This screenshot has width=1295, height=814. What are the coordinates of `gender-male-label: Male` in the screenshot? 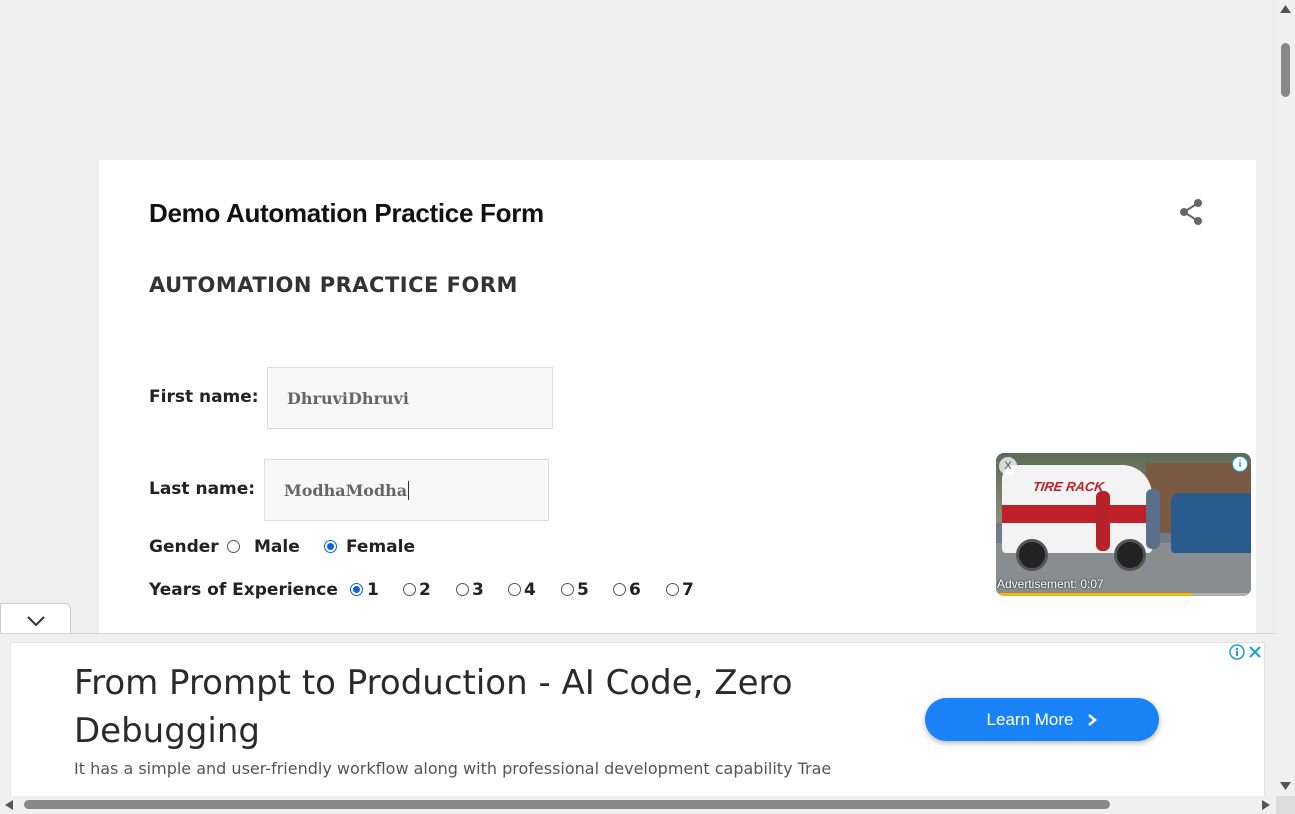 It's located at (277, 547).